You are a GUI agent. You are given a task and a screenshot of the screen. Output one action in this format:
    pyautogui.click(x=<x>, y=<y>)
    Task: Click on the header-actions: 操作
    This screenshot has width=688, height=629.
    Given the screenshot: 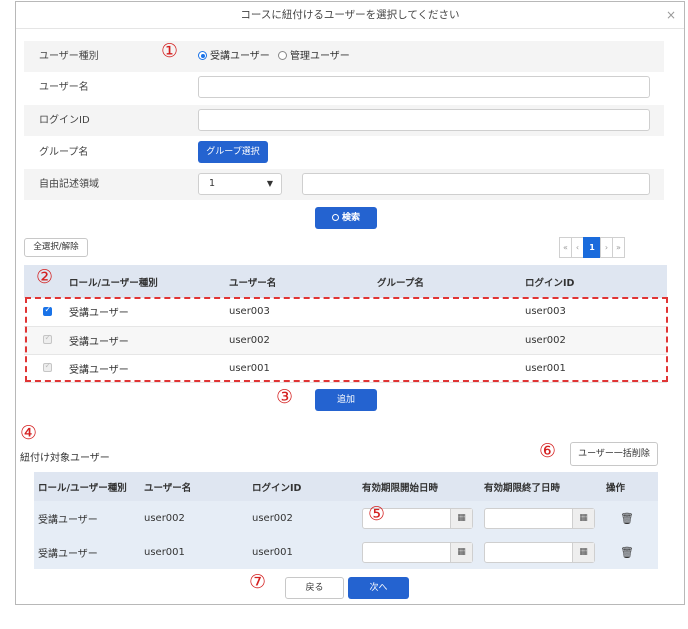 What is the action you would take?
    pyautogui.click(x=632, y=486)
    